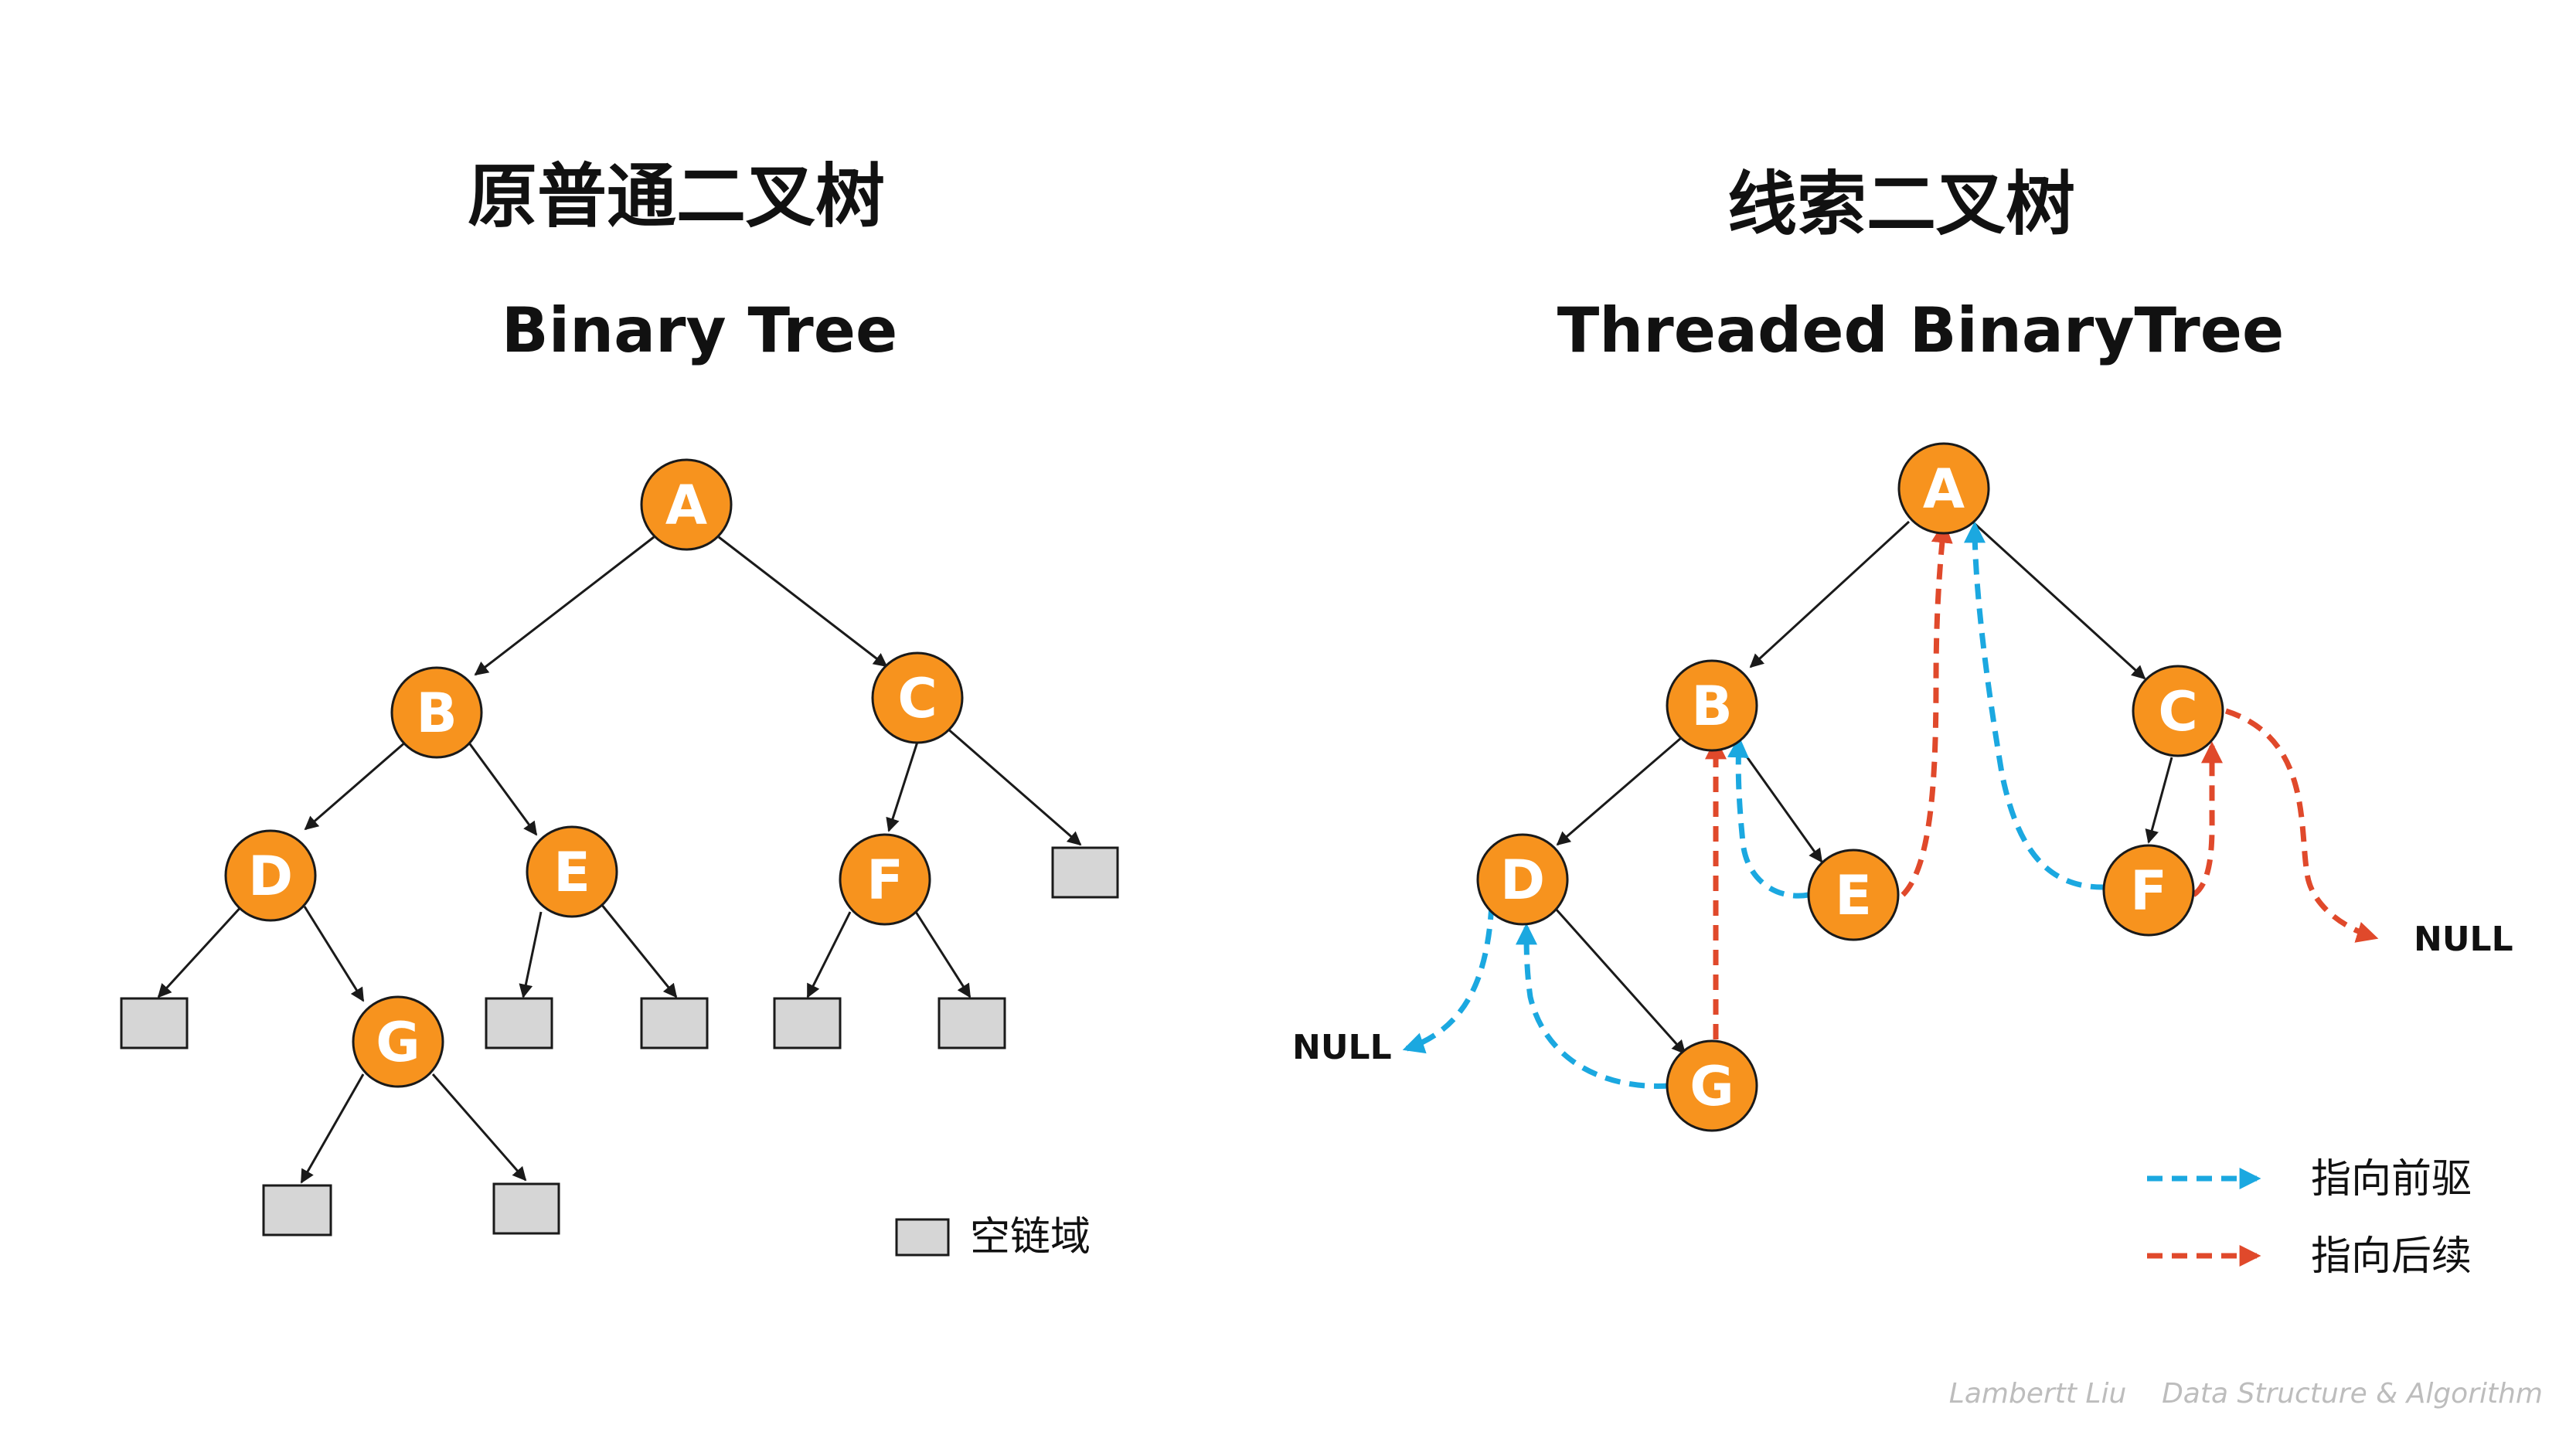 This screenshot has height=1449, width=2576. What do you see at coordinates (1927, 709) in the screenshot?
I see `thread-e-succ-a` at bounding box center [1927, 709].